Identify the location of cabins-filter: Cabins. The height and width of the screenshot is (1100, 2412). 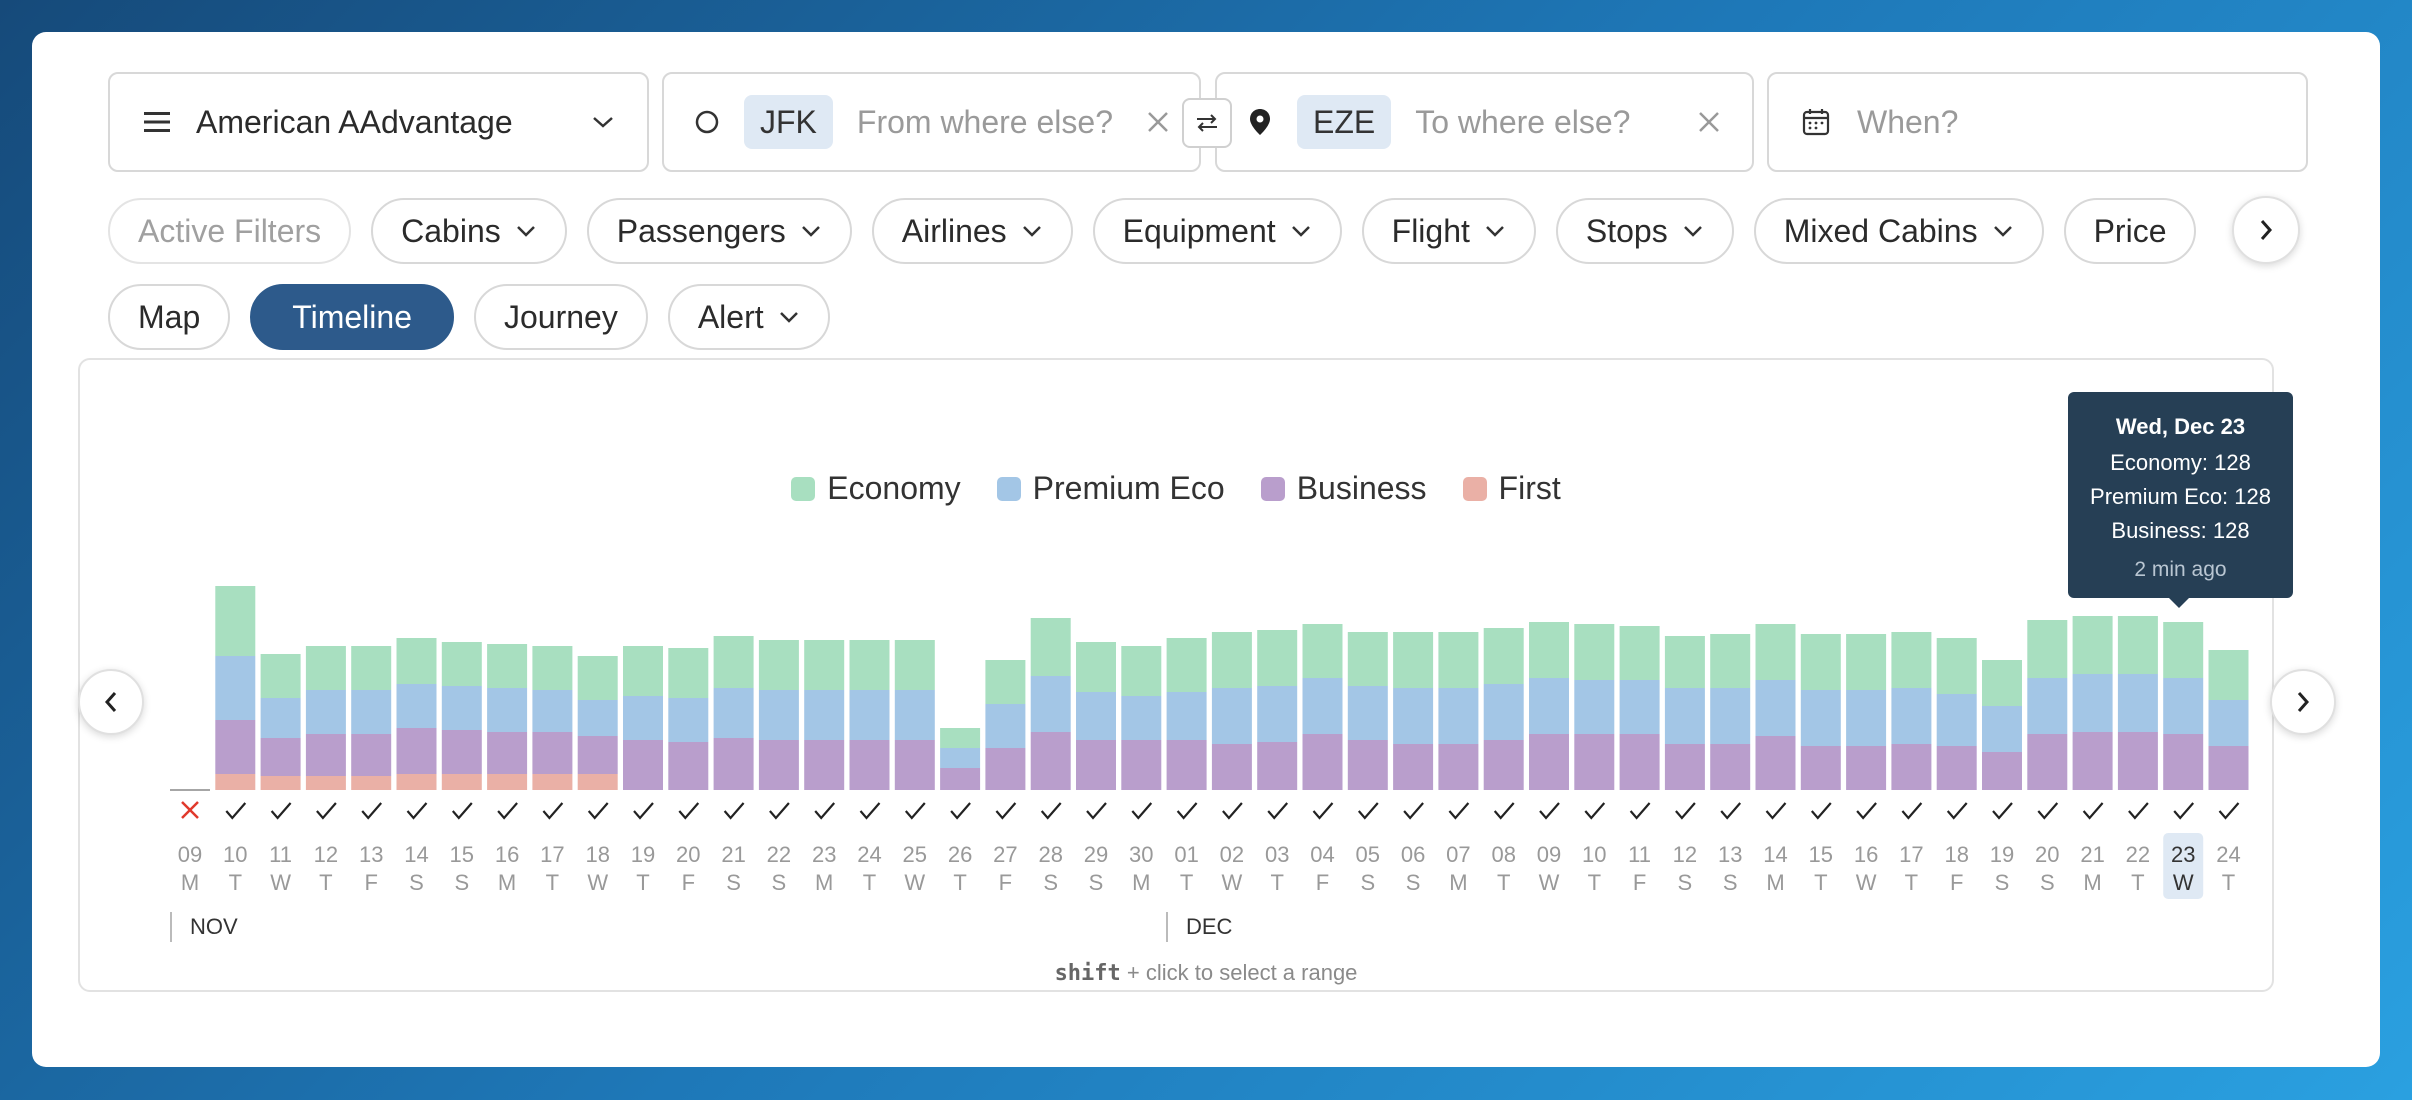
(469, 231).